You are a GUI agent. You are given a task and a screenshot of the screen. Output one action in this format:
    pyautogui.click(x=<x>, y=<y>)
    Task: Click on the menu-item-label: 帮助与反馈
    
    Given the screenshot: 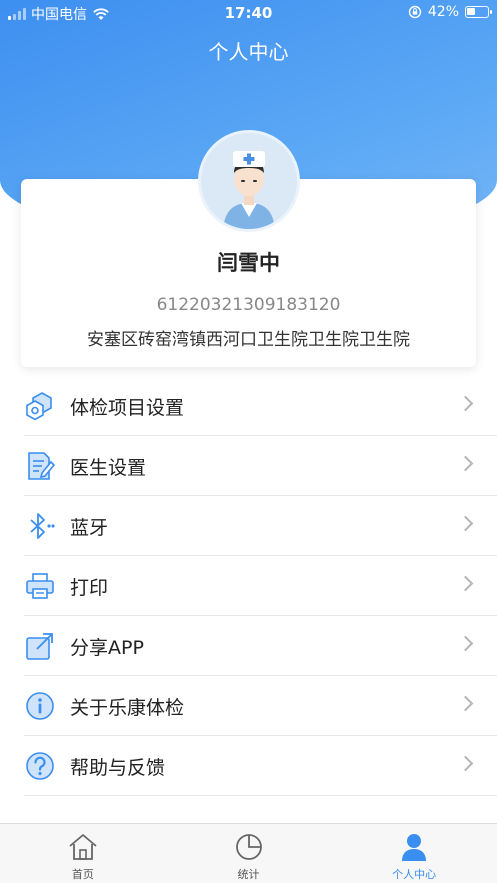 What is the action you would take?
    pyautogui.click(x=118, y=767)
    